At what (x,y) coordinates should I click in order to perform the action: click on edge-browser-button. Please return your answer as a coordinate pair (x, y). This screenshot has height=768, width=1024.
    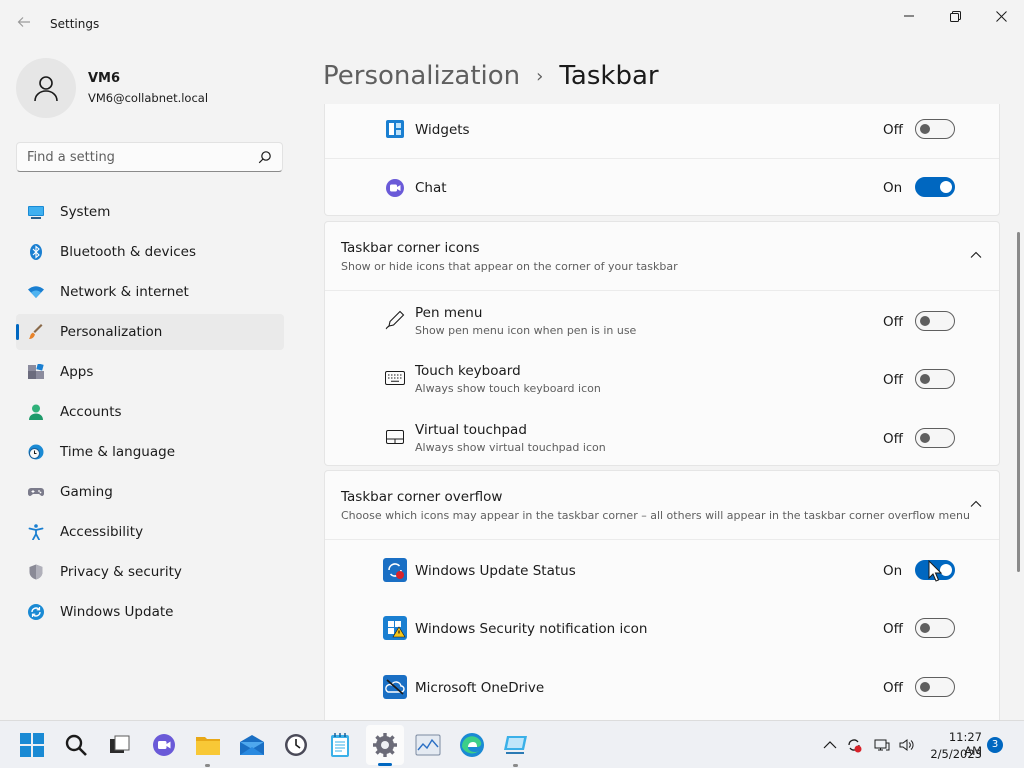
    Looking at the image, I should click on (472, 745).